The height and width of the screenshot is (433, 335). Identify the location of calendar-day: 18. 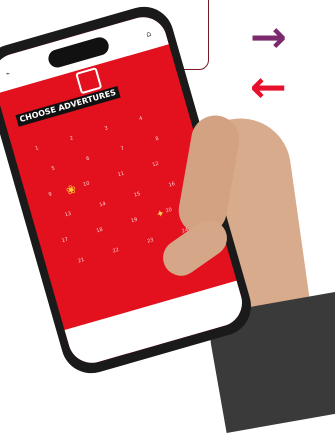
(100, 231).